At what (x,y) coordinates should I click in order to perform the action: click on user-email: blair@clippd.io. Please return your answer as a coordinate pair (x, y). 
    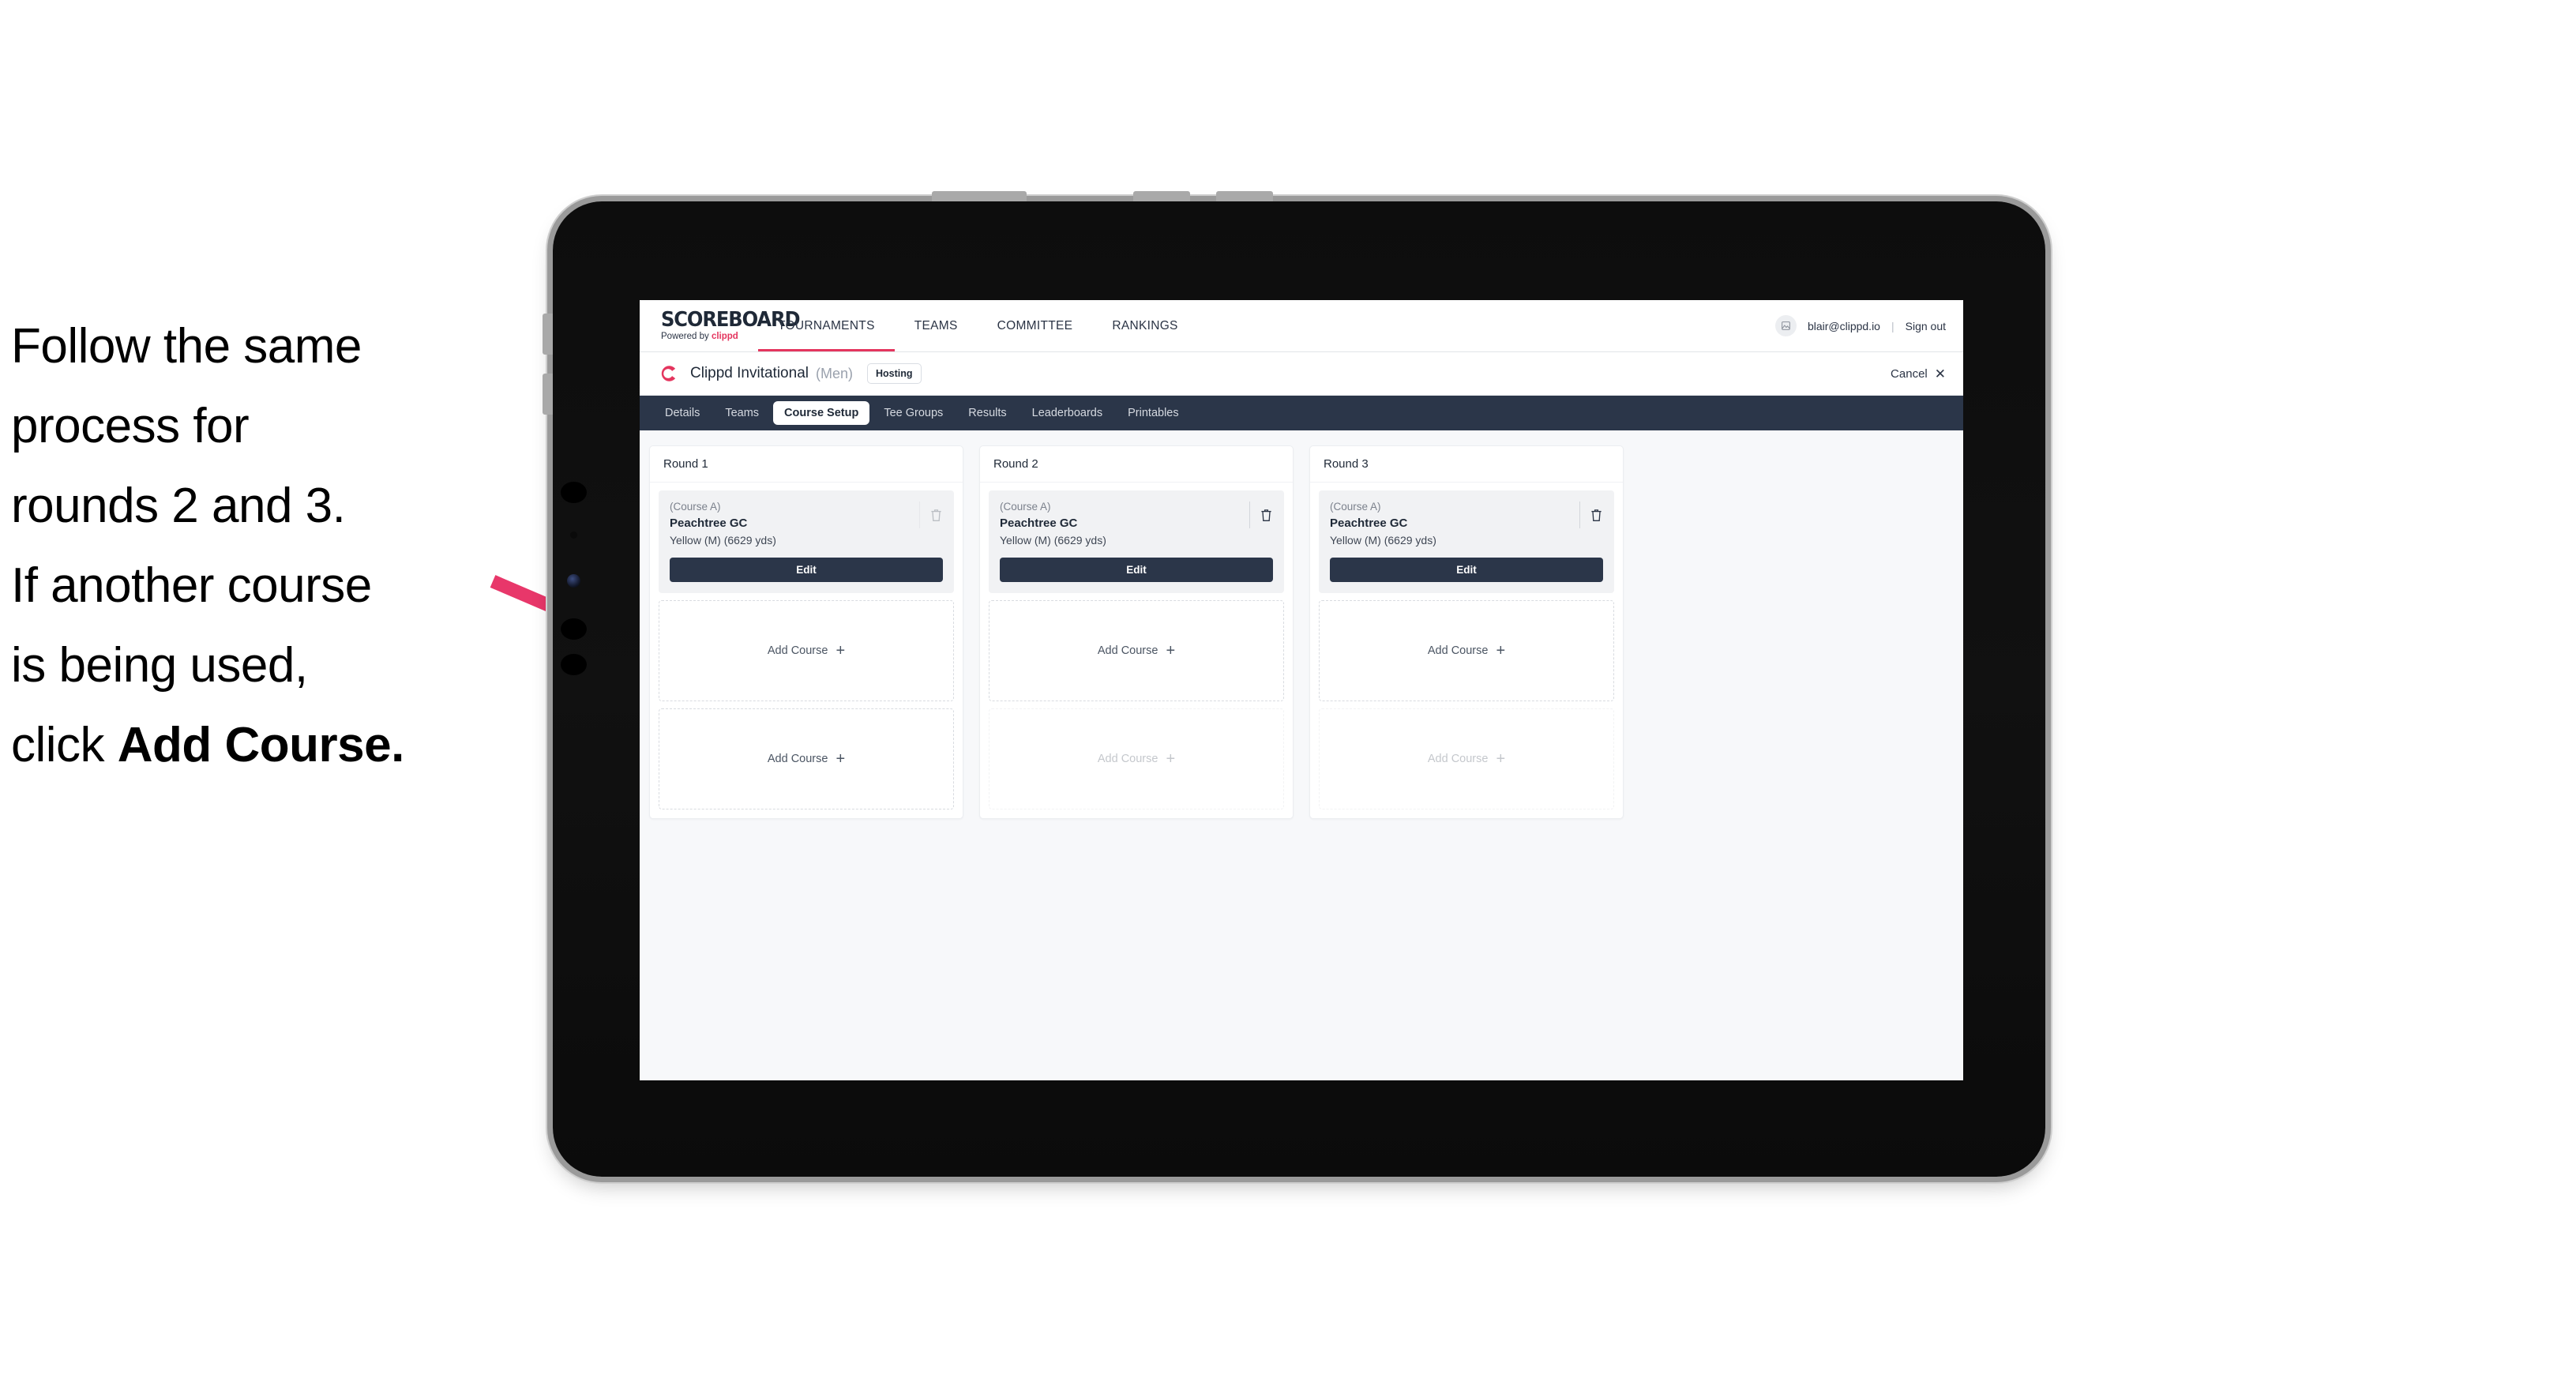
    Looking at the image, I should click on (1843, 325).